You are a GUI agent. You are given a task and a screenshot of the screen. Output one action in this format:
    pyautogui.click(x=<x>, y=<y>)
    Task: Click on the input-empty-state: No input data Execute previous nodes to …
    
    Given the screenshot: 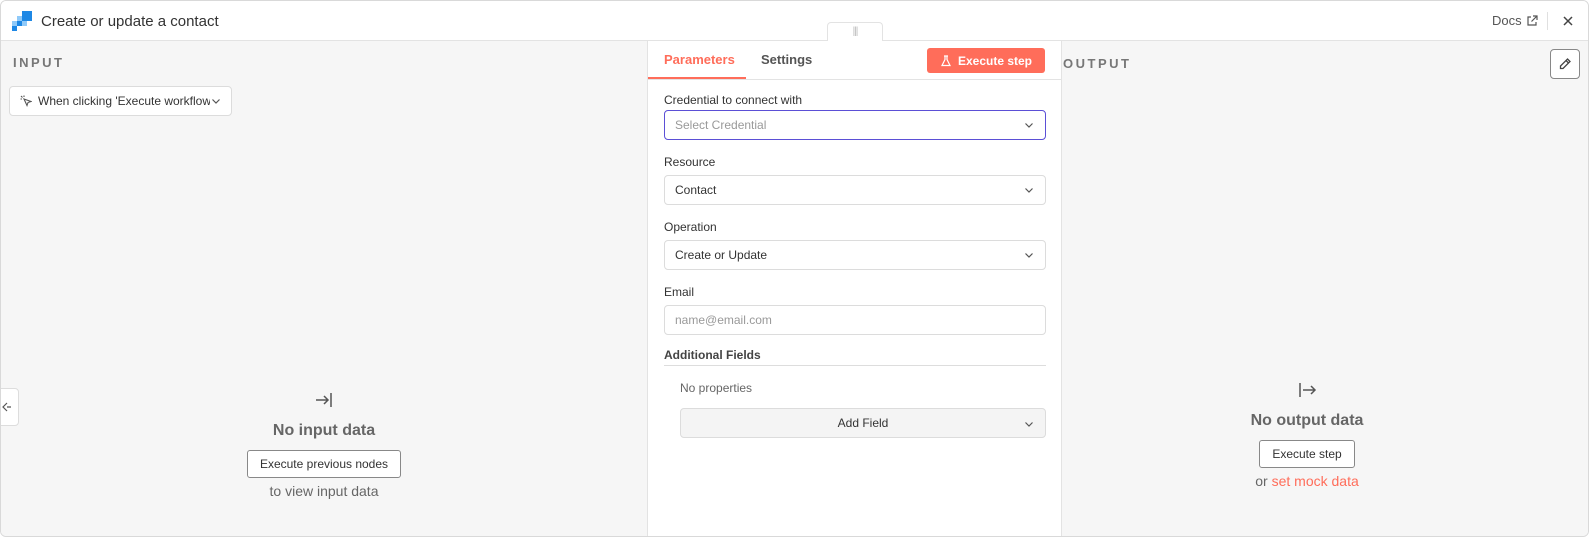 What is the action you would take?
    pyautogui.click(x=324, y=445)
    